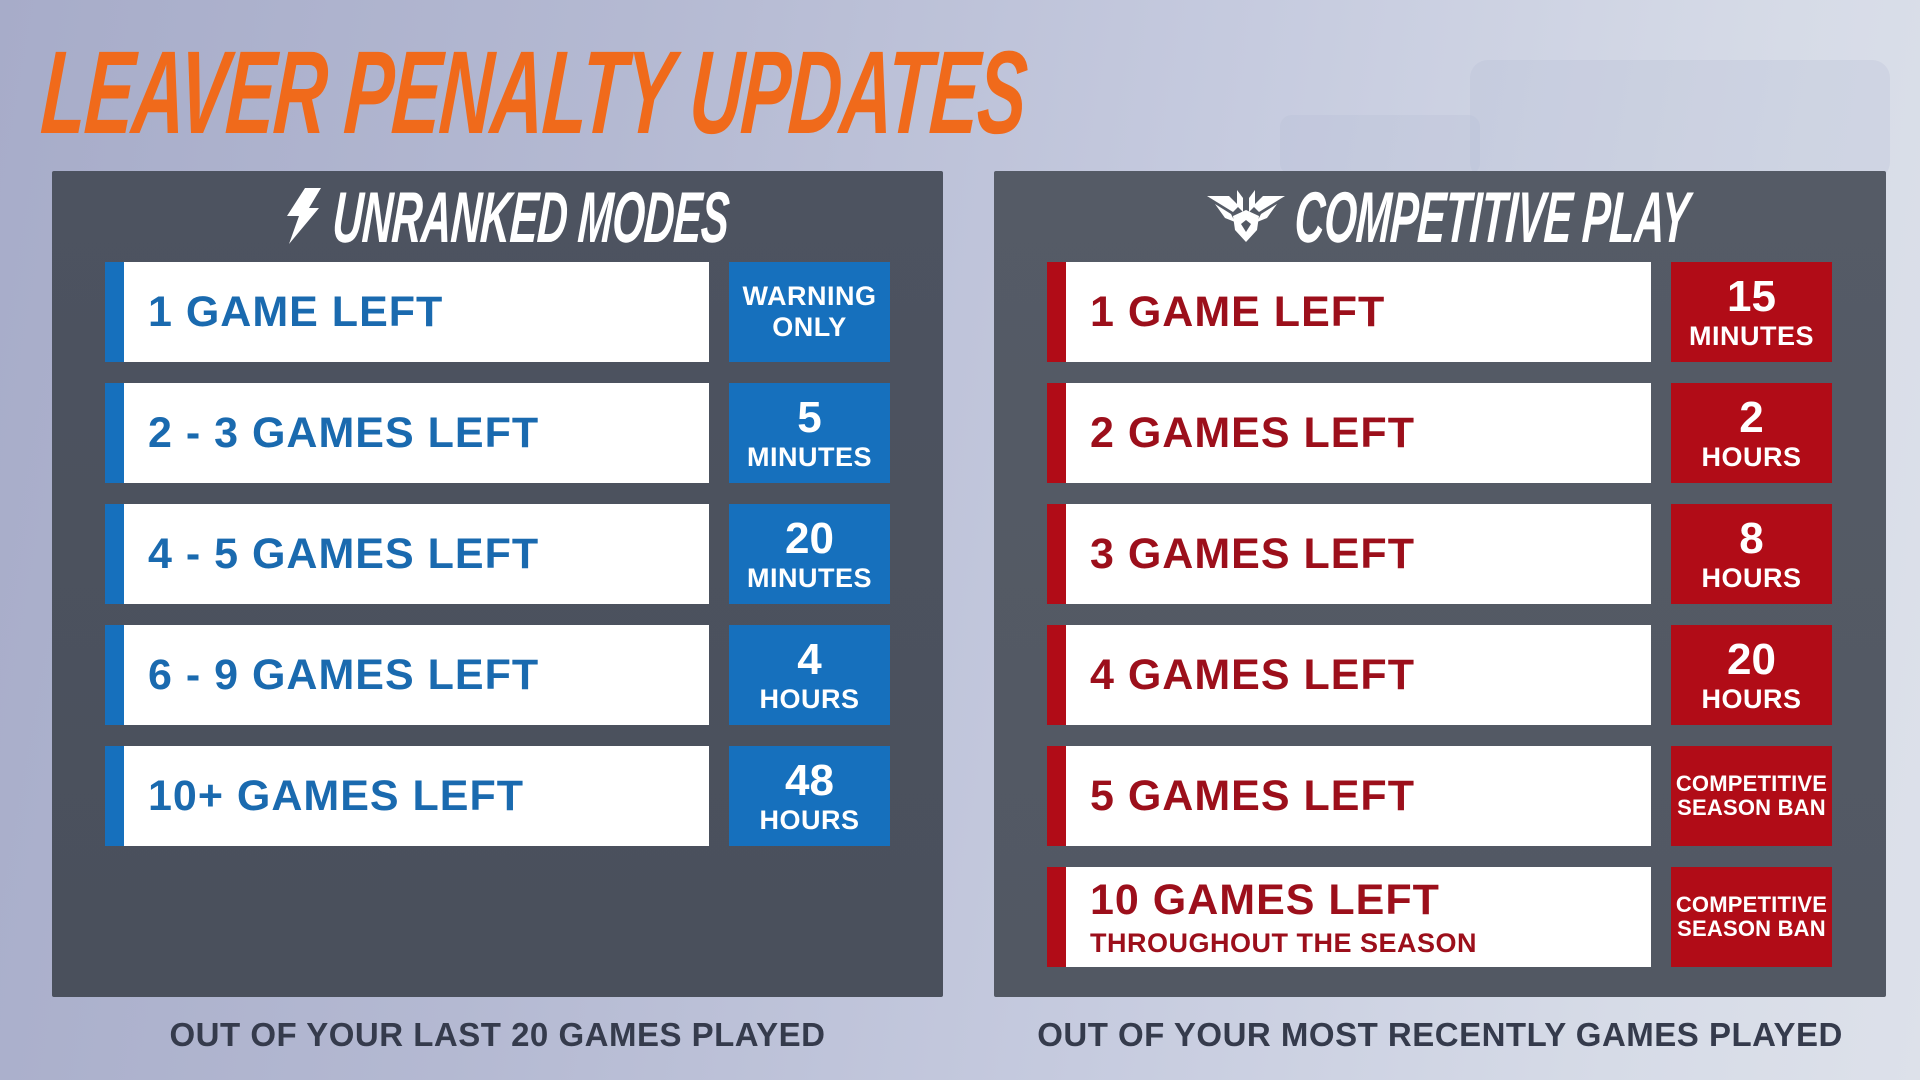 The height and width of the screenshot is (1080, 1920). Describe the element at coordinates (1252, 553) in the screenshot. I see `games-left-label: 3 GAMES LEFT` at that location.